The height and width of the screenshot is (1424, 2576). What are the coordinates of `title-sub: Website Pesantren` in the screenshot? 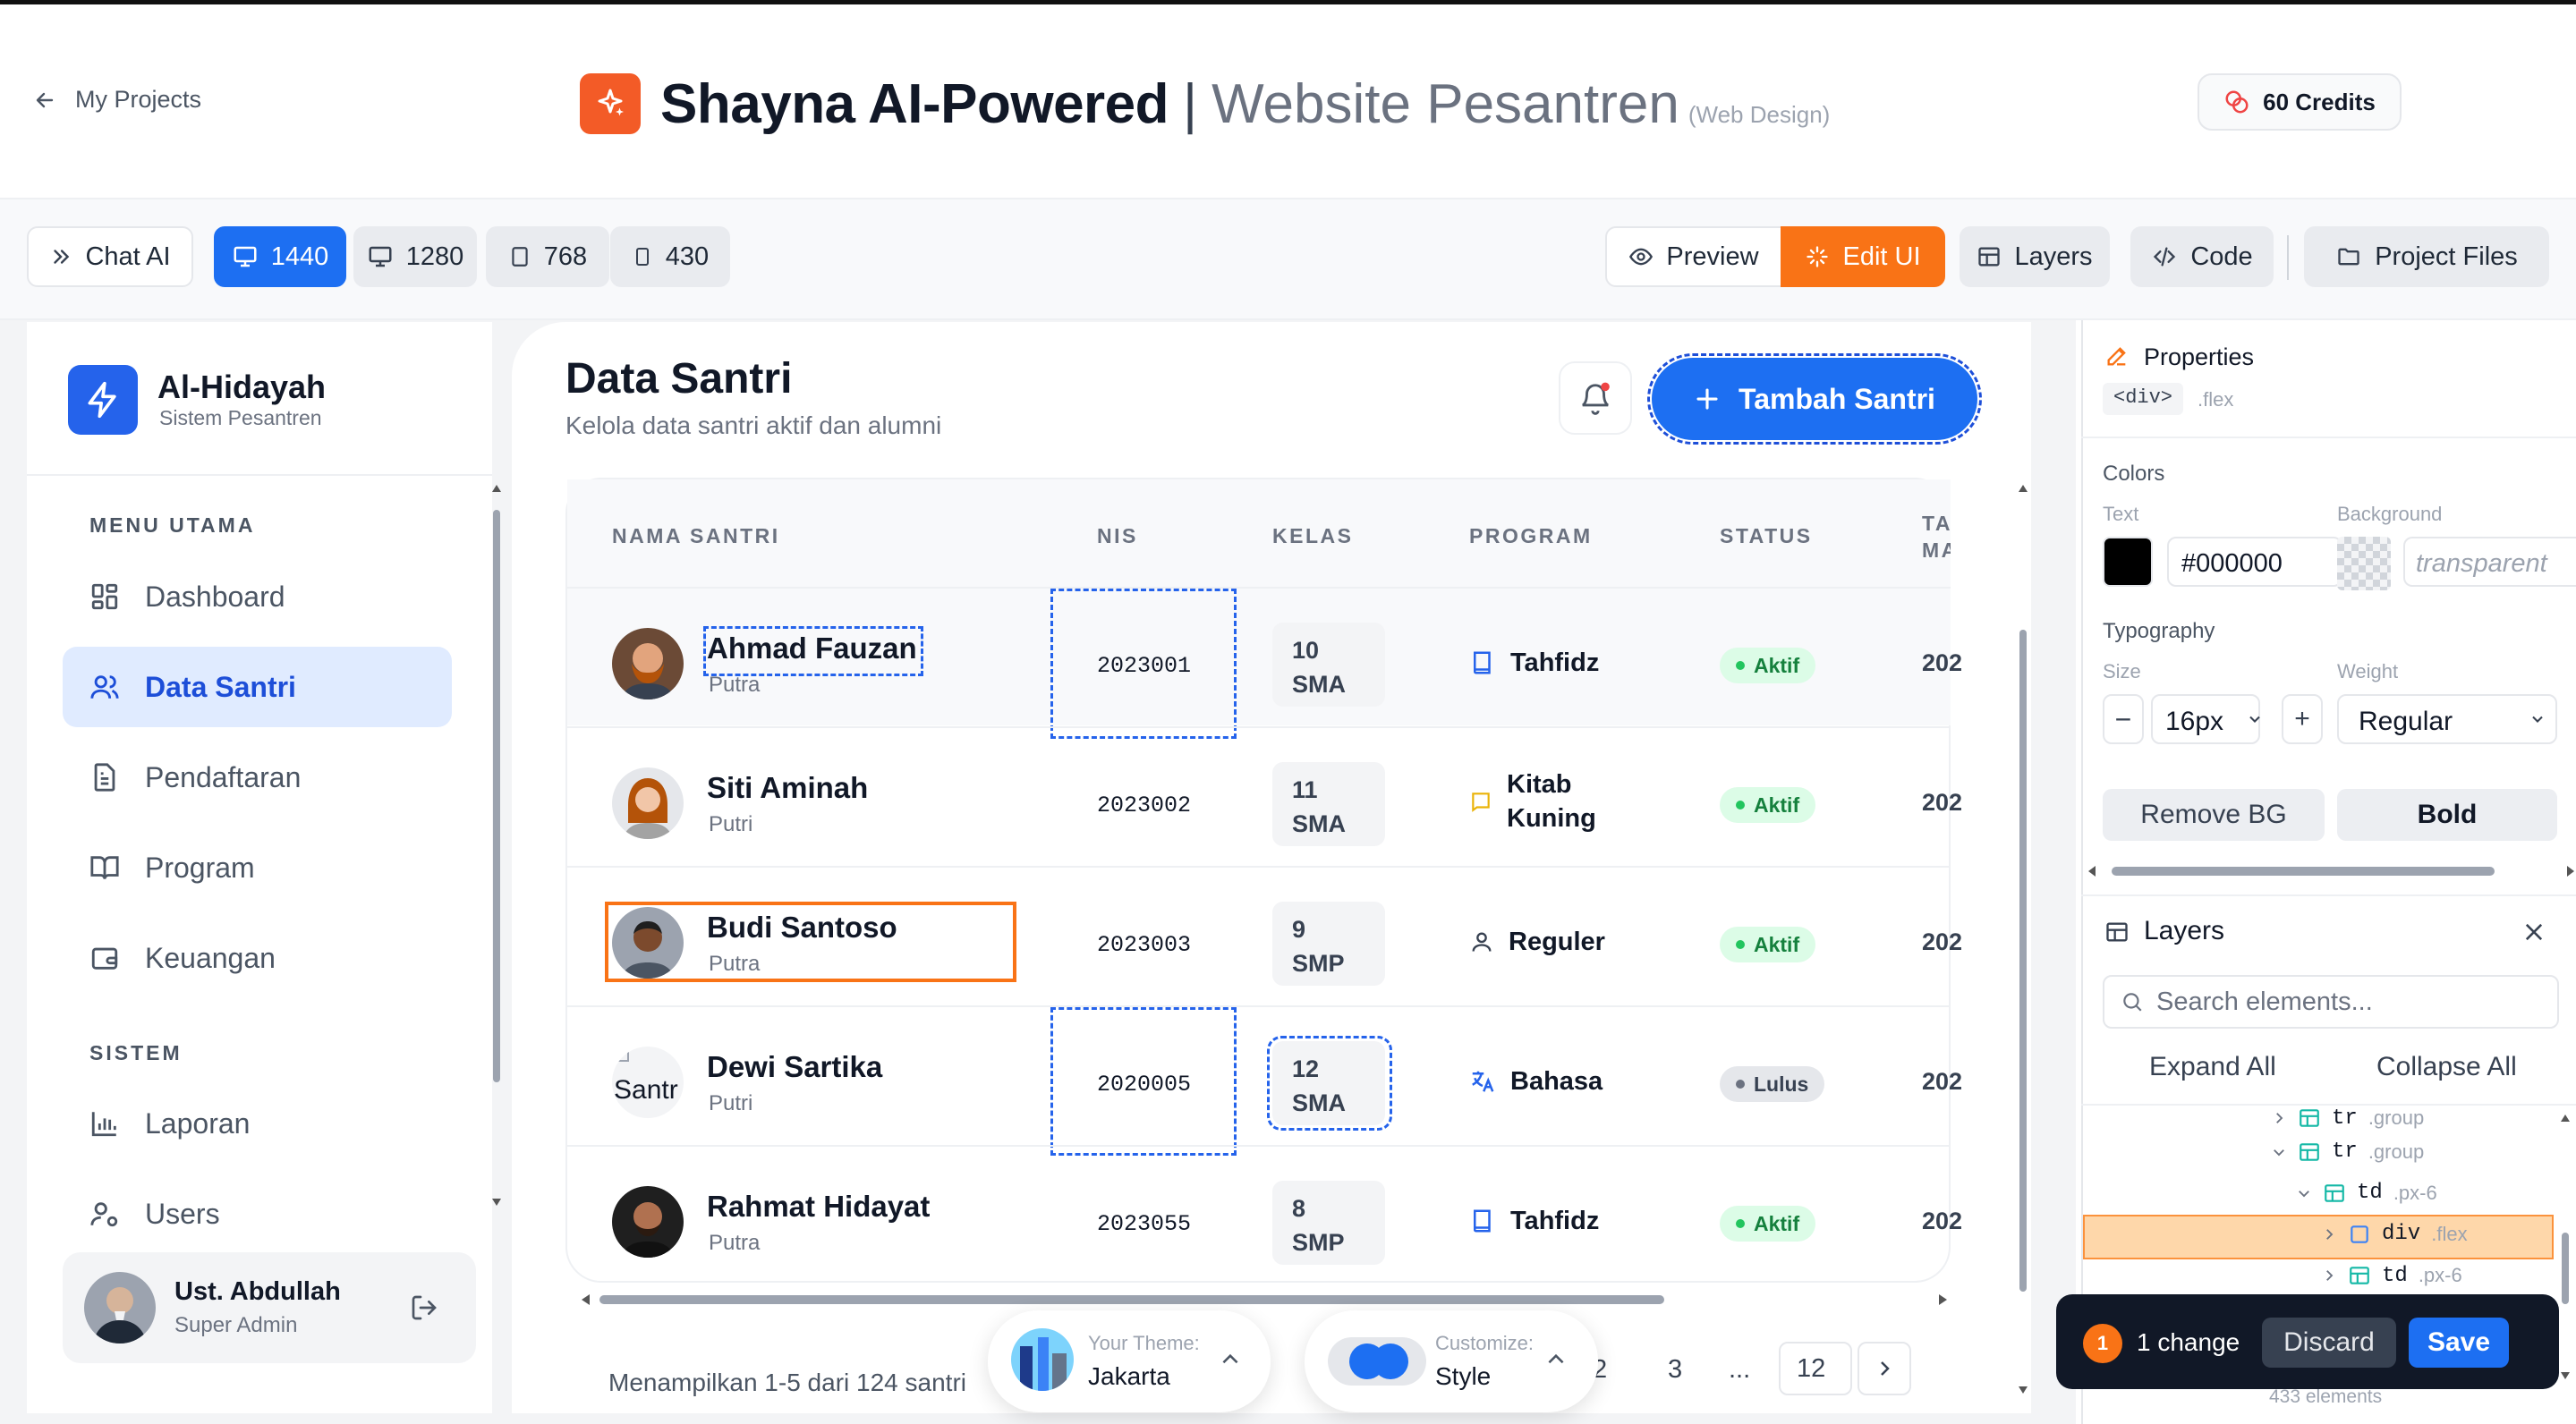 It's located at (1445, 103).